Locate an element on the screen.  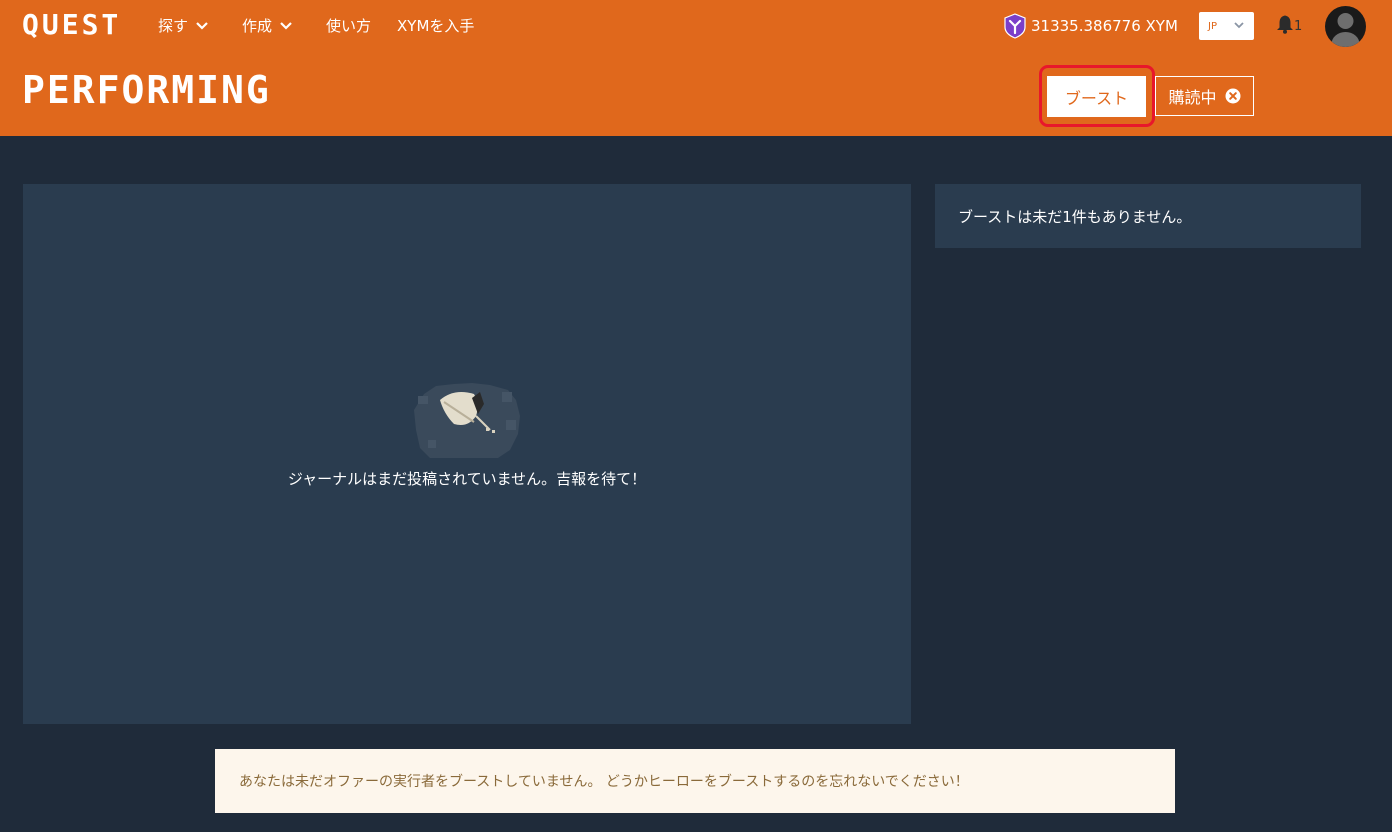
xym-balance: 31335.386776 XYM is located at coordinates (1090, 26).